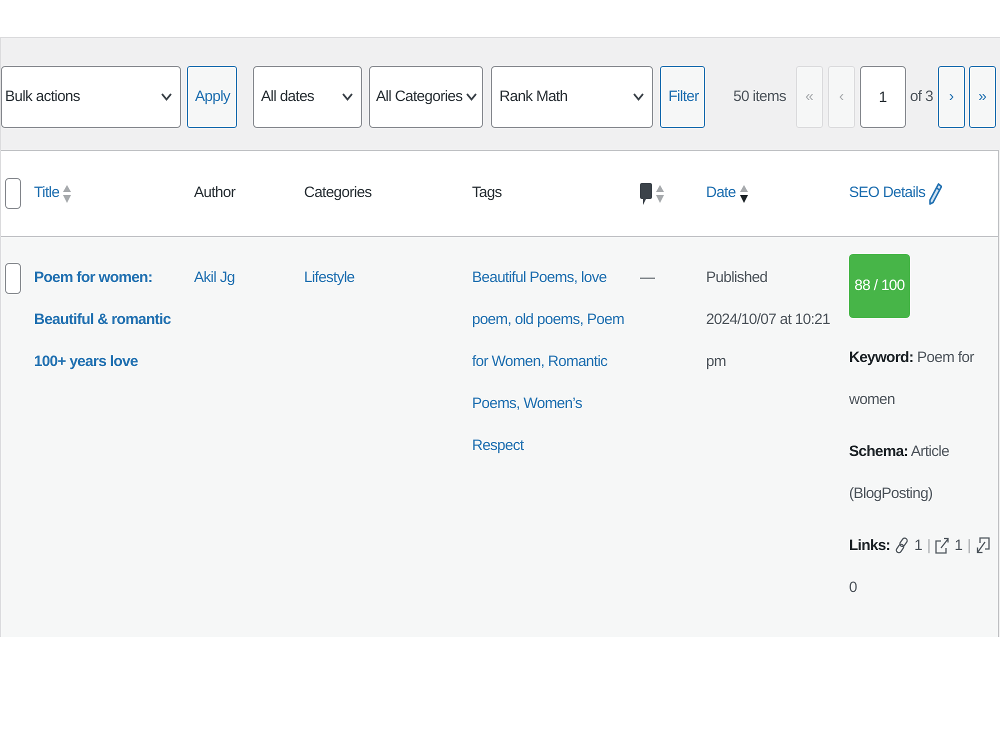 The height and width of the screenshot is (750, 1000). I want to click on seo-filter-dropdown: Rank Math, so click(572, 97).